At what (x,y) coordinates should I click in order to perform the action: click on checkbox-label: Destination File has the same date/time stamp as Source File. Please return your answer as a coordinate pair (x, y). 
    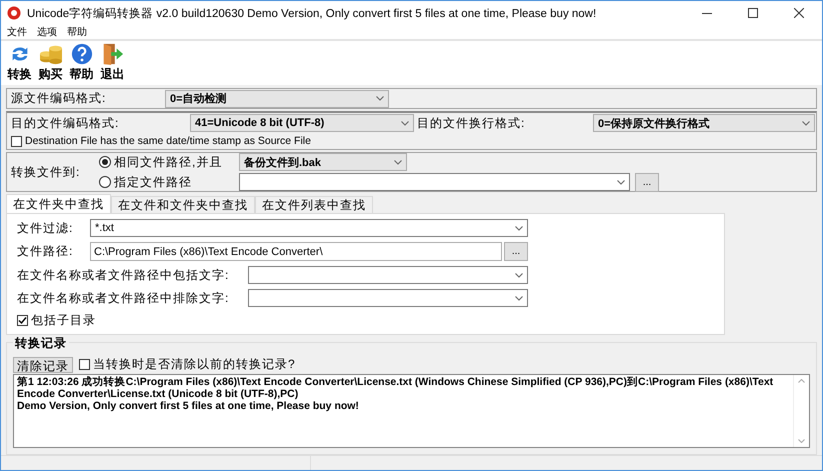
    Looking at the image, I should click on (168, 141).